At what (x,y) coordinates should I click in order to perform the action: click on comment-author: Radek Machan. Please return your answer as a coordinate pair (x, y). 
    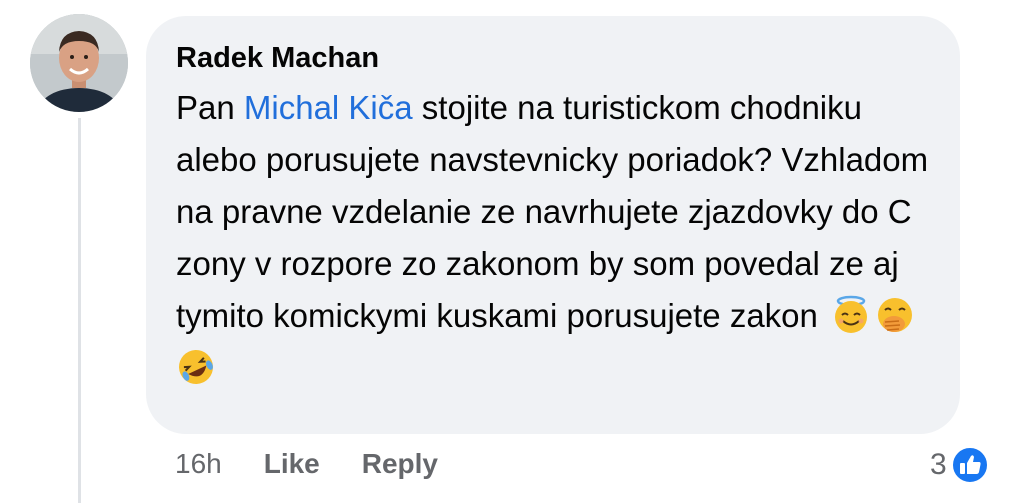
    Looking at the image, I should click on (553, 58).